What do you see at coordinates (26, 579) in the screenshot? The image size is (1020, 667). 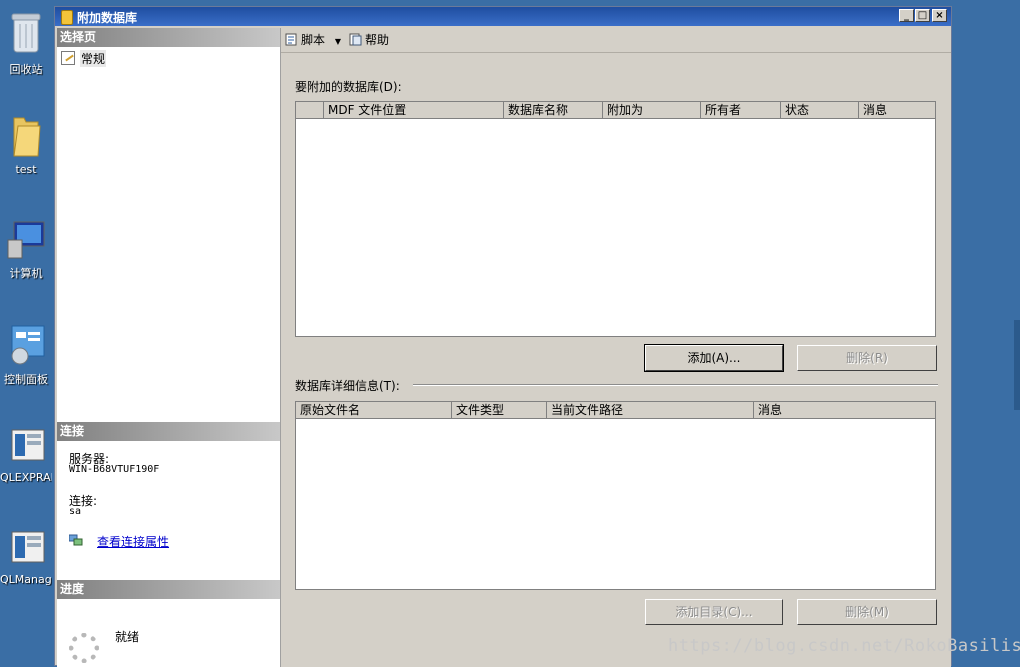 I see `desktop-icon-label: QLManage` at bounding box center [26, 579].